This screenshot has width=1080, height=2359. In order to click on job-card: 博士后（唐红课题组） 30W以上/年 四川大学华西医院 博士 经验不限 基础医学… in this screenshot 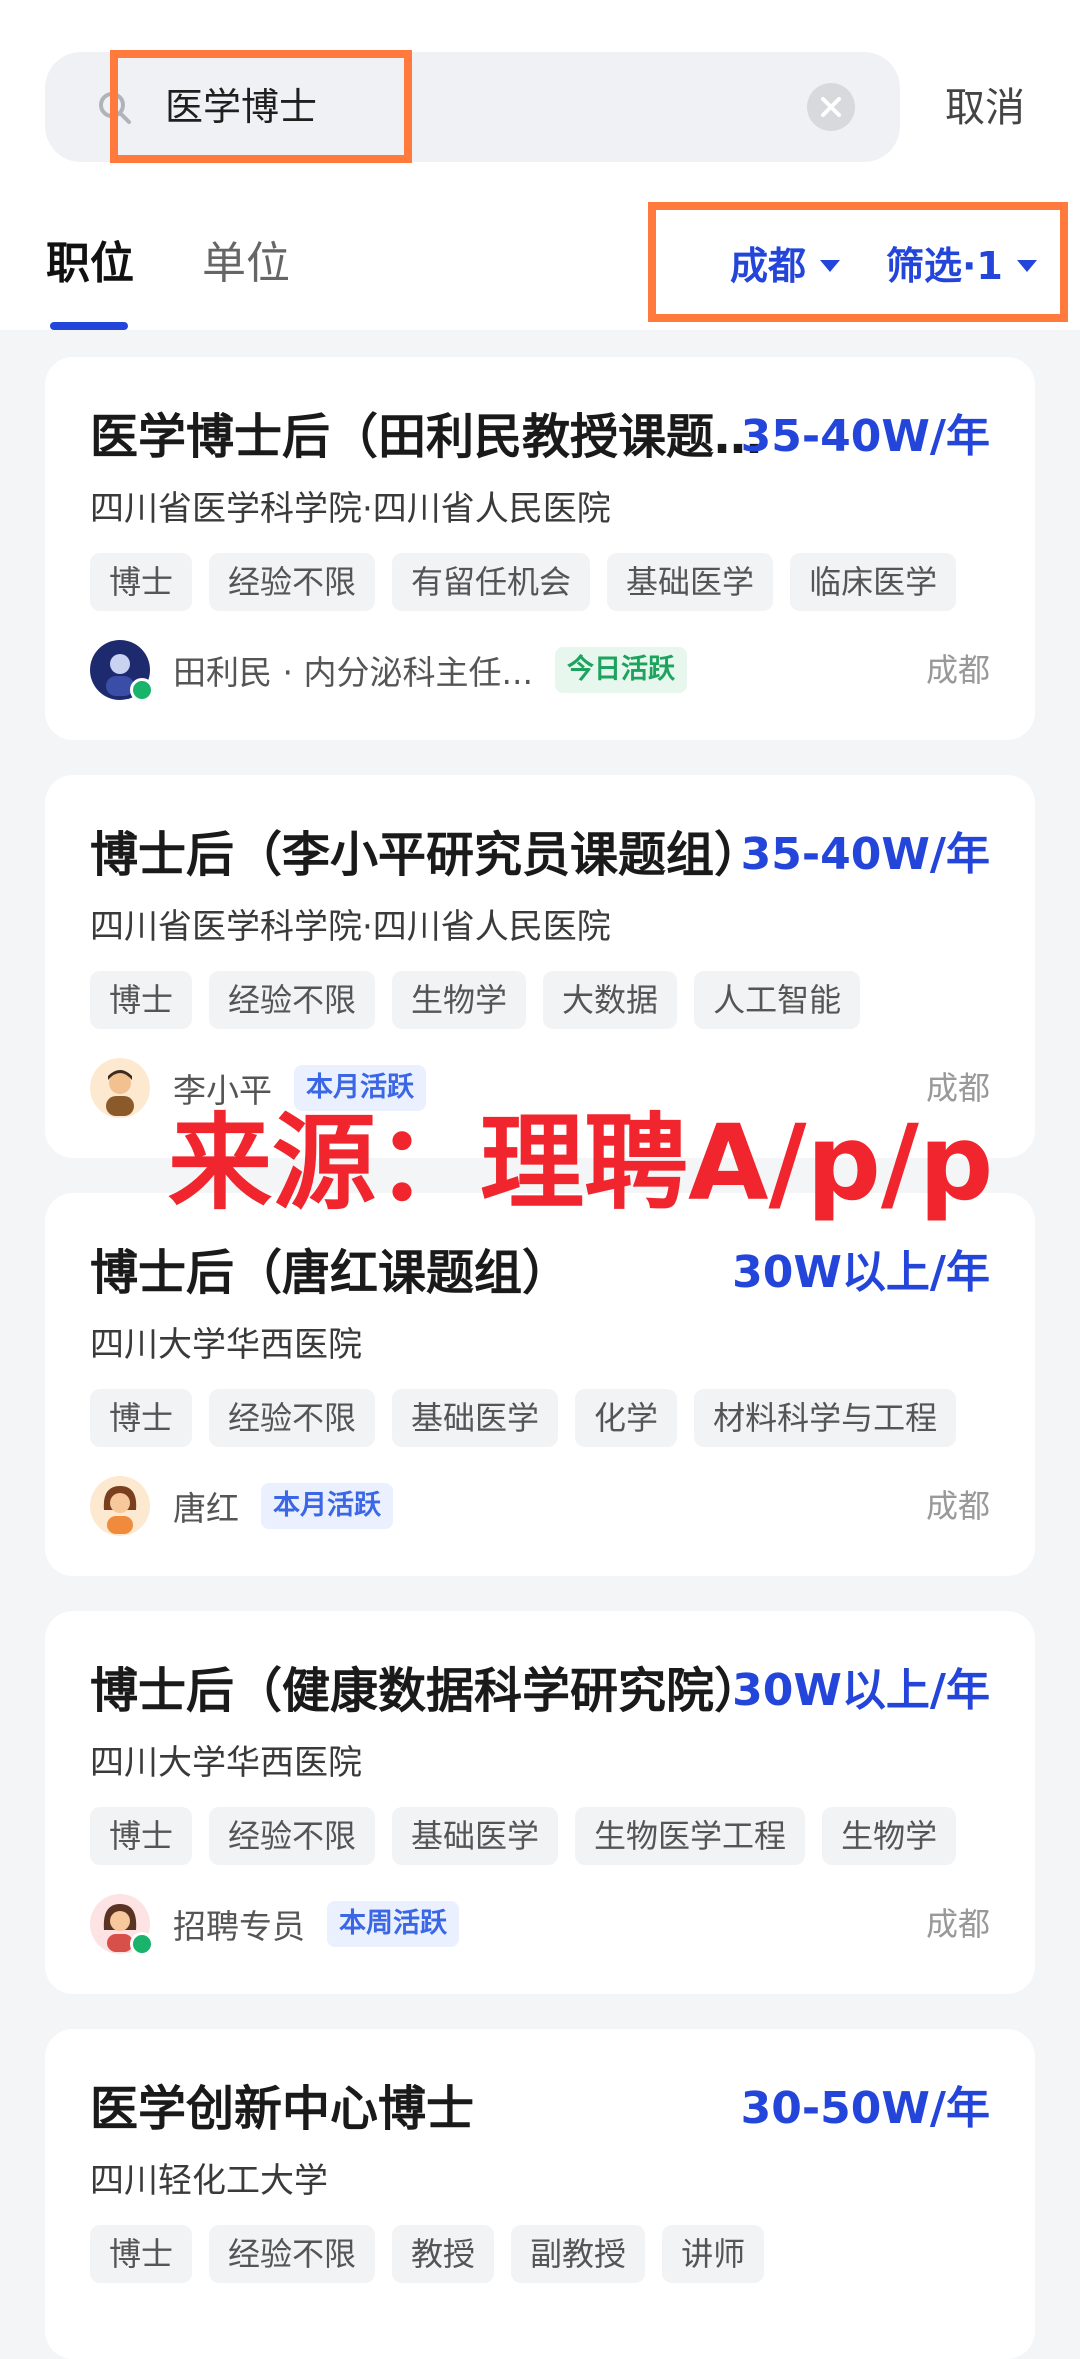, I will do `click(540, 1384)`.